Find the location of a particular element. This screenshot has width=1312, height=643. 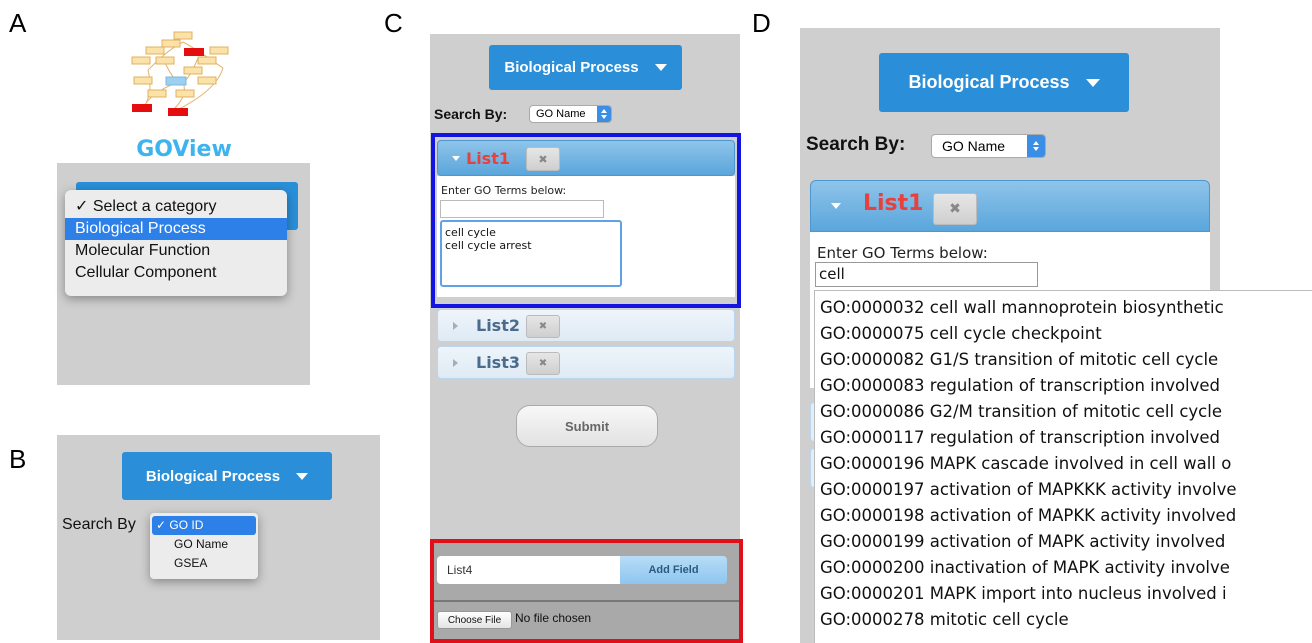

category-option-select: ✓ Select a category is located at coordinates (176, 207).